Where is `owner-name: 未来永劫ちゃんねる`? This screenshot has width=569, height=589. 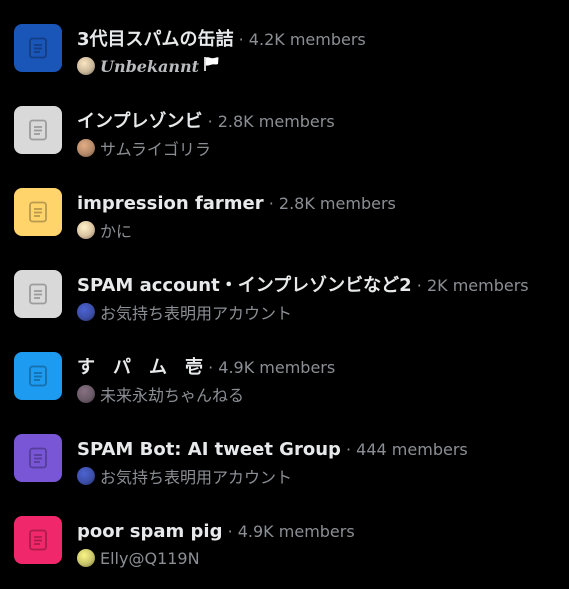 owner-name: 未来永劫ちゃんねる is located at coordinates (172, 395).